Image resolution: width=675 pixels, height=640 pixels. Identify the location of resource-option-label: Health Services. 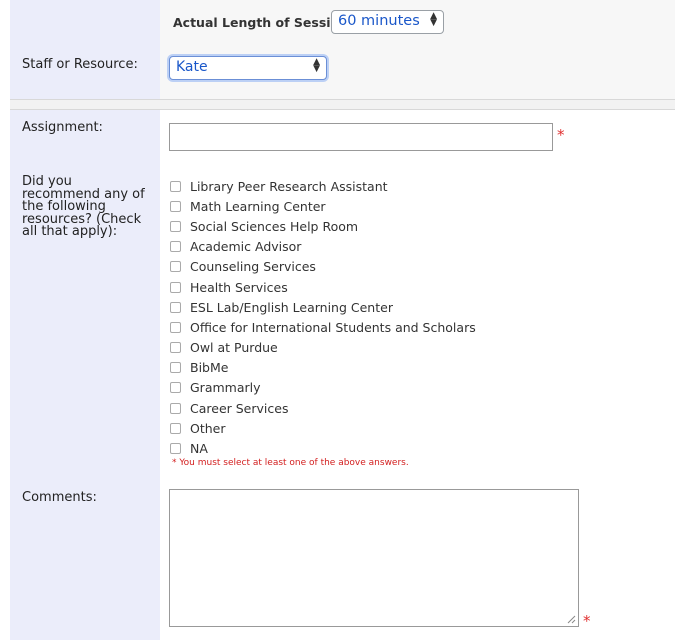
(239, 287).